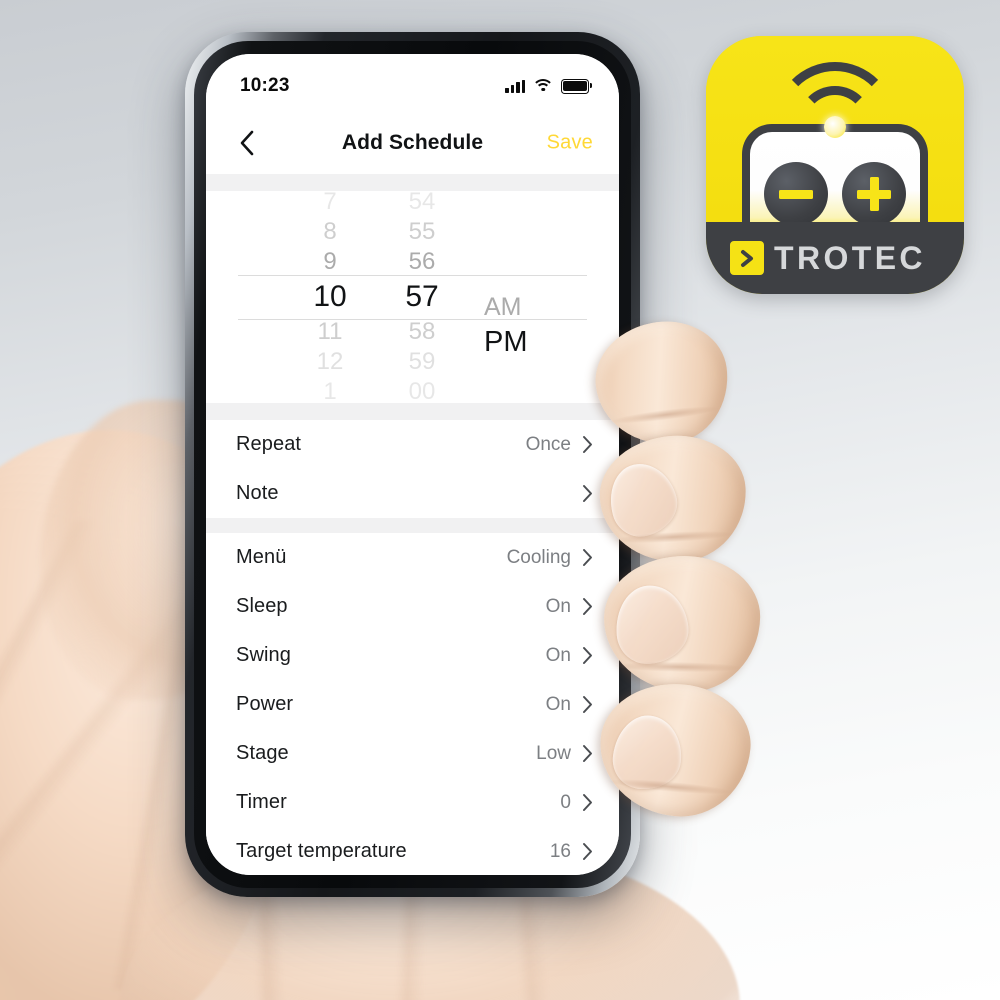  Describe the element at coordinates (565, 802) in the screenshot. I see `row-value: 0` at that location.